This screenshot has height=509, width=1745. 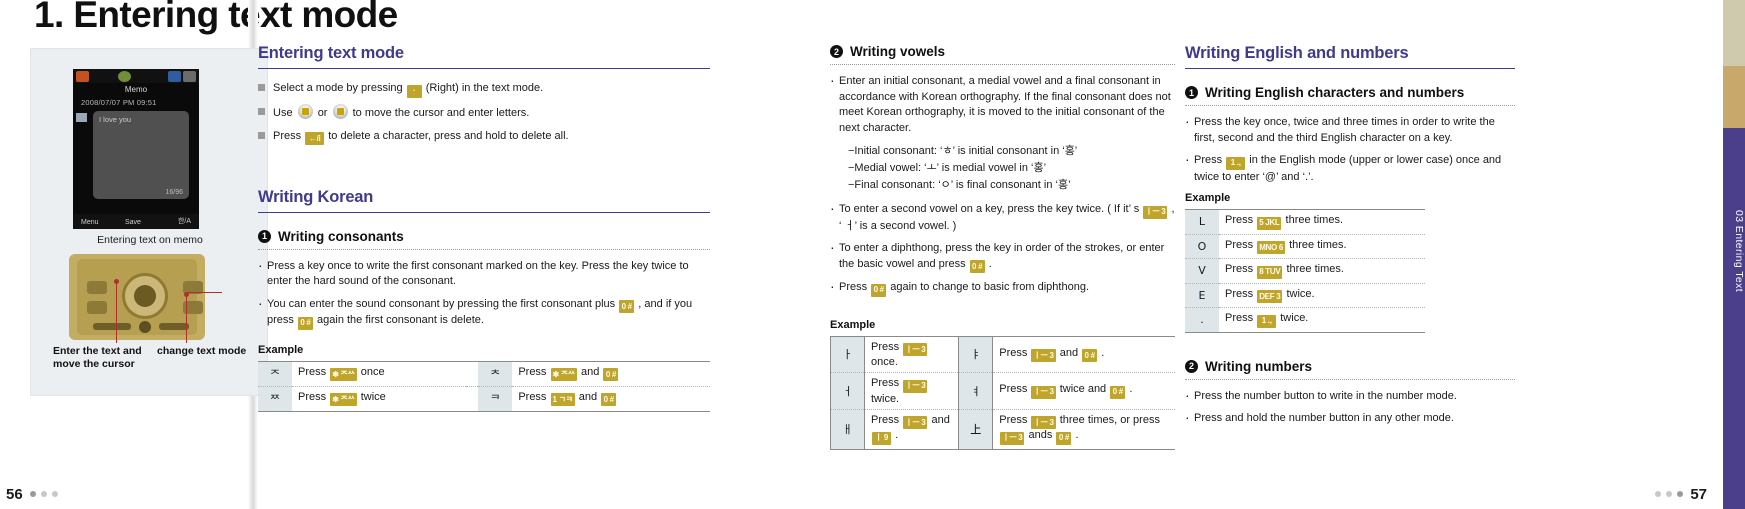 I want to click on menu-key-icon, so click(x=145, y=327).